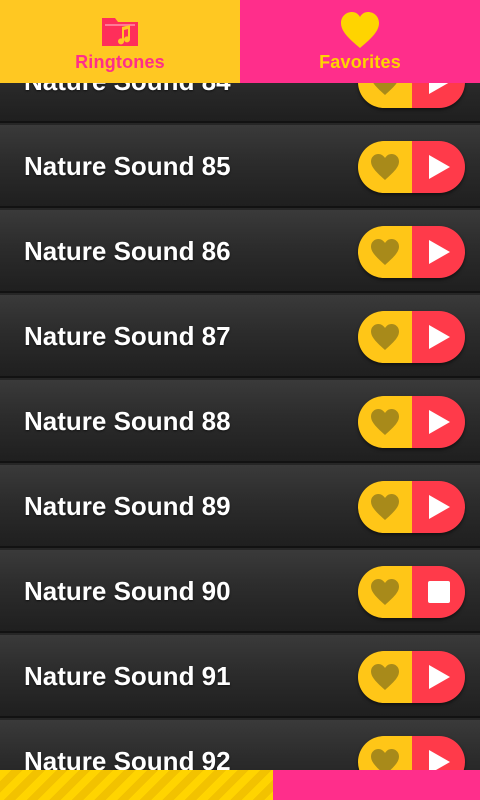 The height and width of the screenshot is (800, 480). I want to click on ringtone-title: Nature Sound 85, so click(127, 166).